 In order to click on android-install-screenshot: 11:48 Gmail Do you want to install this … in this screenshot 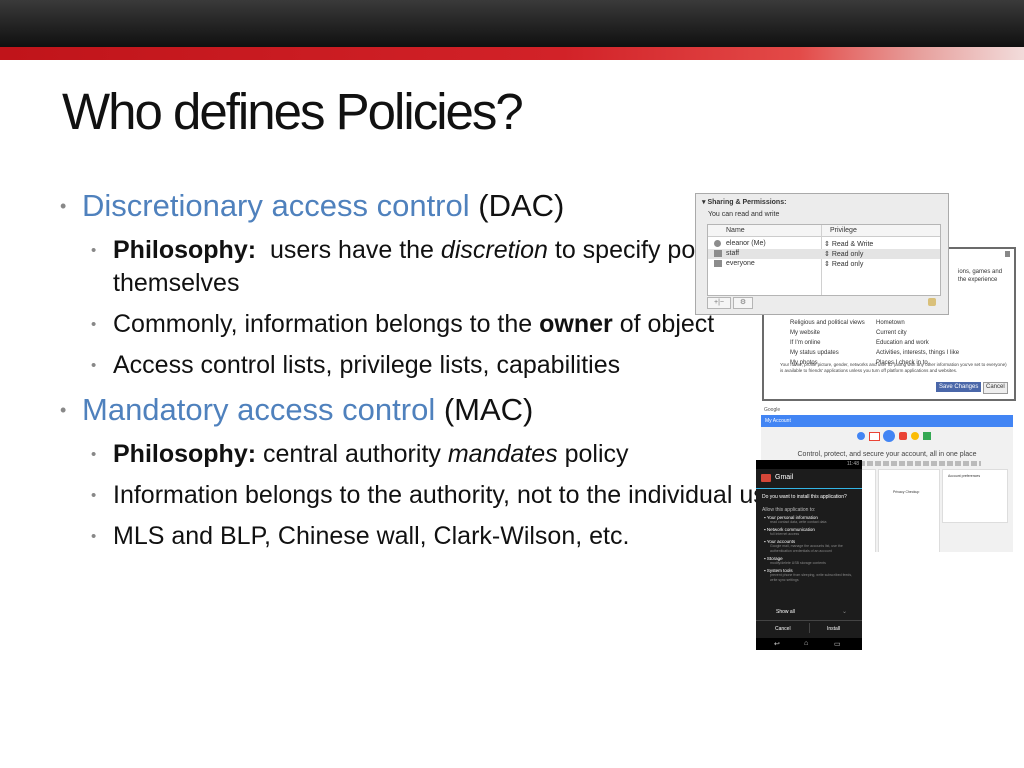, I will do `click(809, 555)`.